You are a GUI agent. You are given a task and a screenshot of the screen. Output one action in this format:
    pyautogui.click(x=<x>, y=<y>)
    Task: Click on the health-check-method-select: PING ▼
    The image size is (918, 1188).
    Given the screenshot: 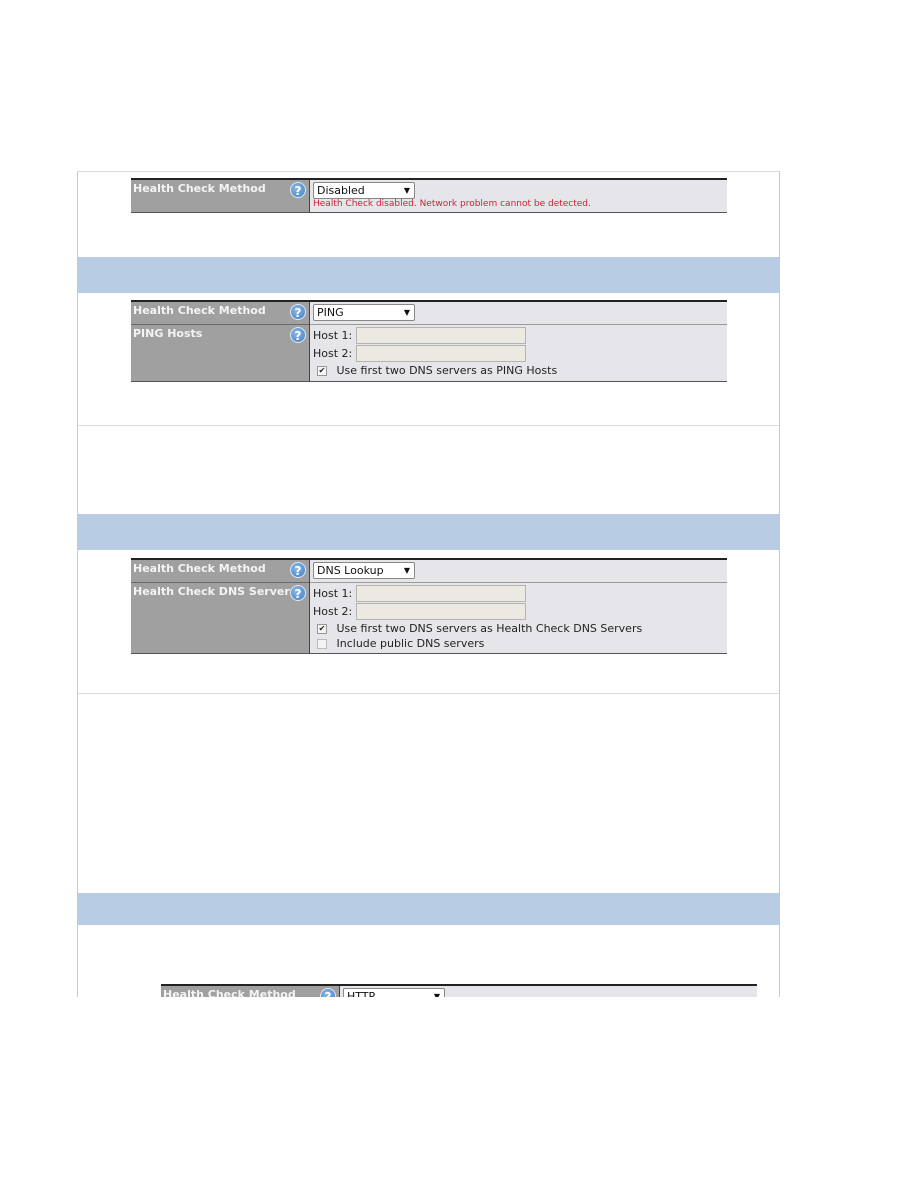 What is the action you would take?
    pyautogui.click(x=364, y=312)
    